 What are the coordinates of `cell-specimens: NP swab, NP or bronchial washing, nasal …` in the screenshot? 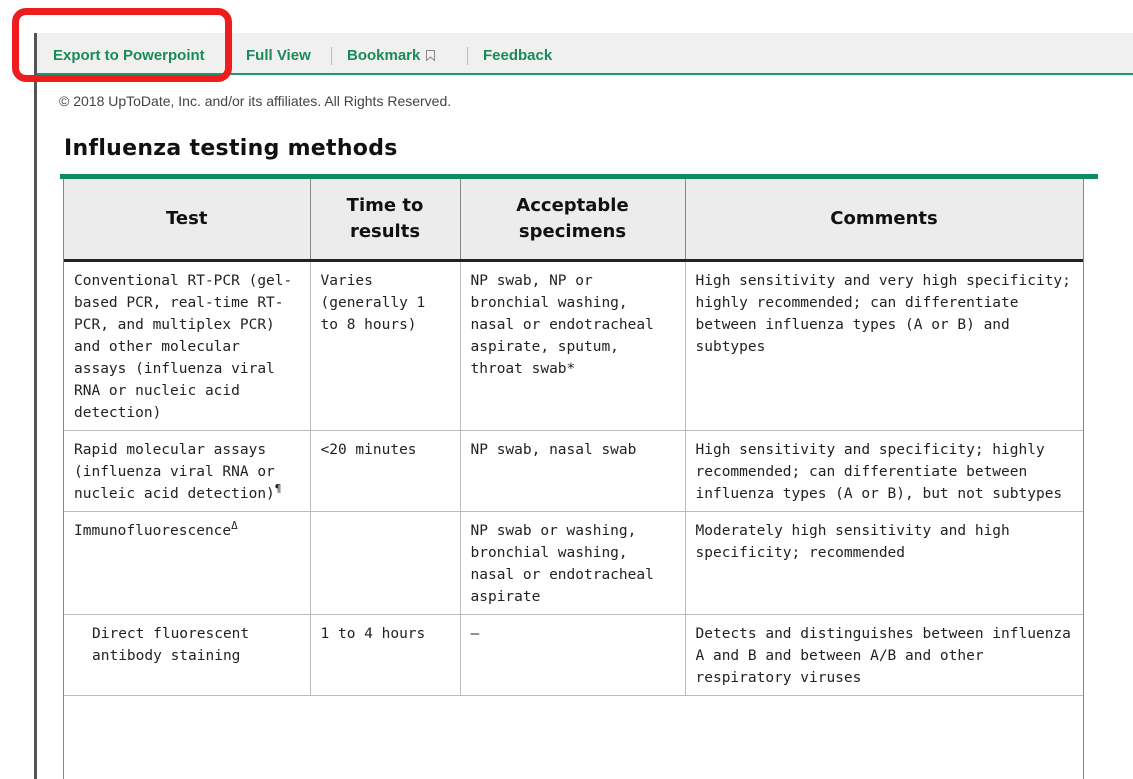 It's located at (573, 345).